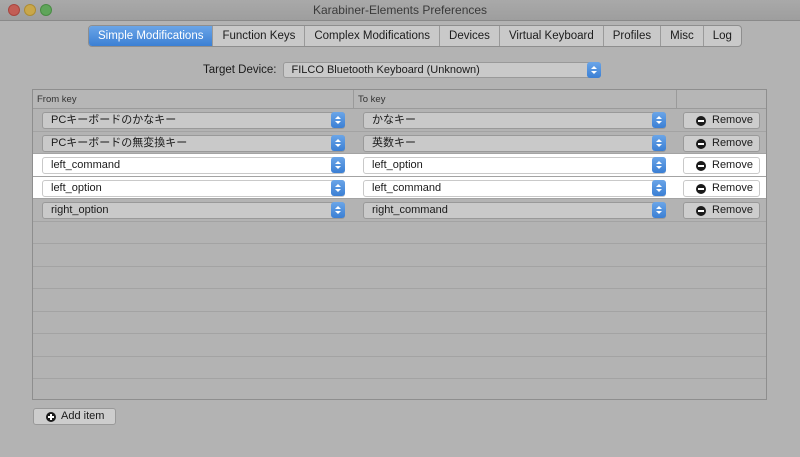  Describe the element at coordinates (57, 99) in the screenshot. I see `from-key-header: From key` at that location.